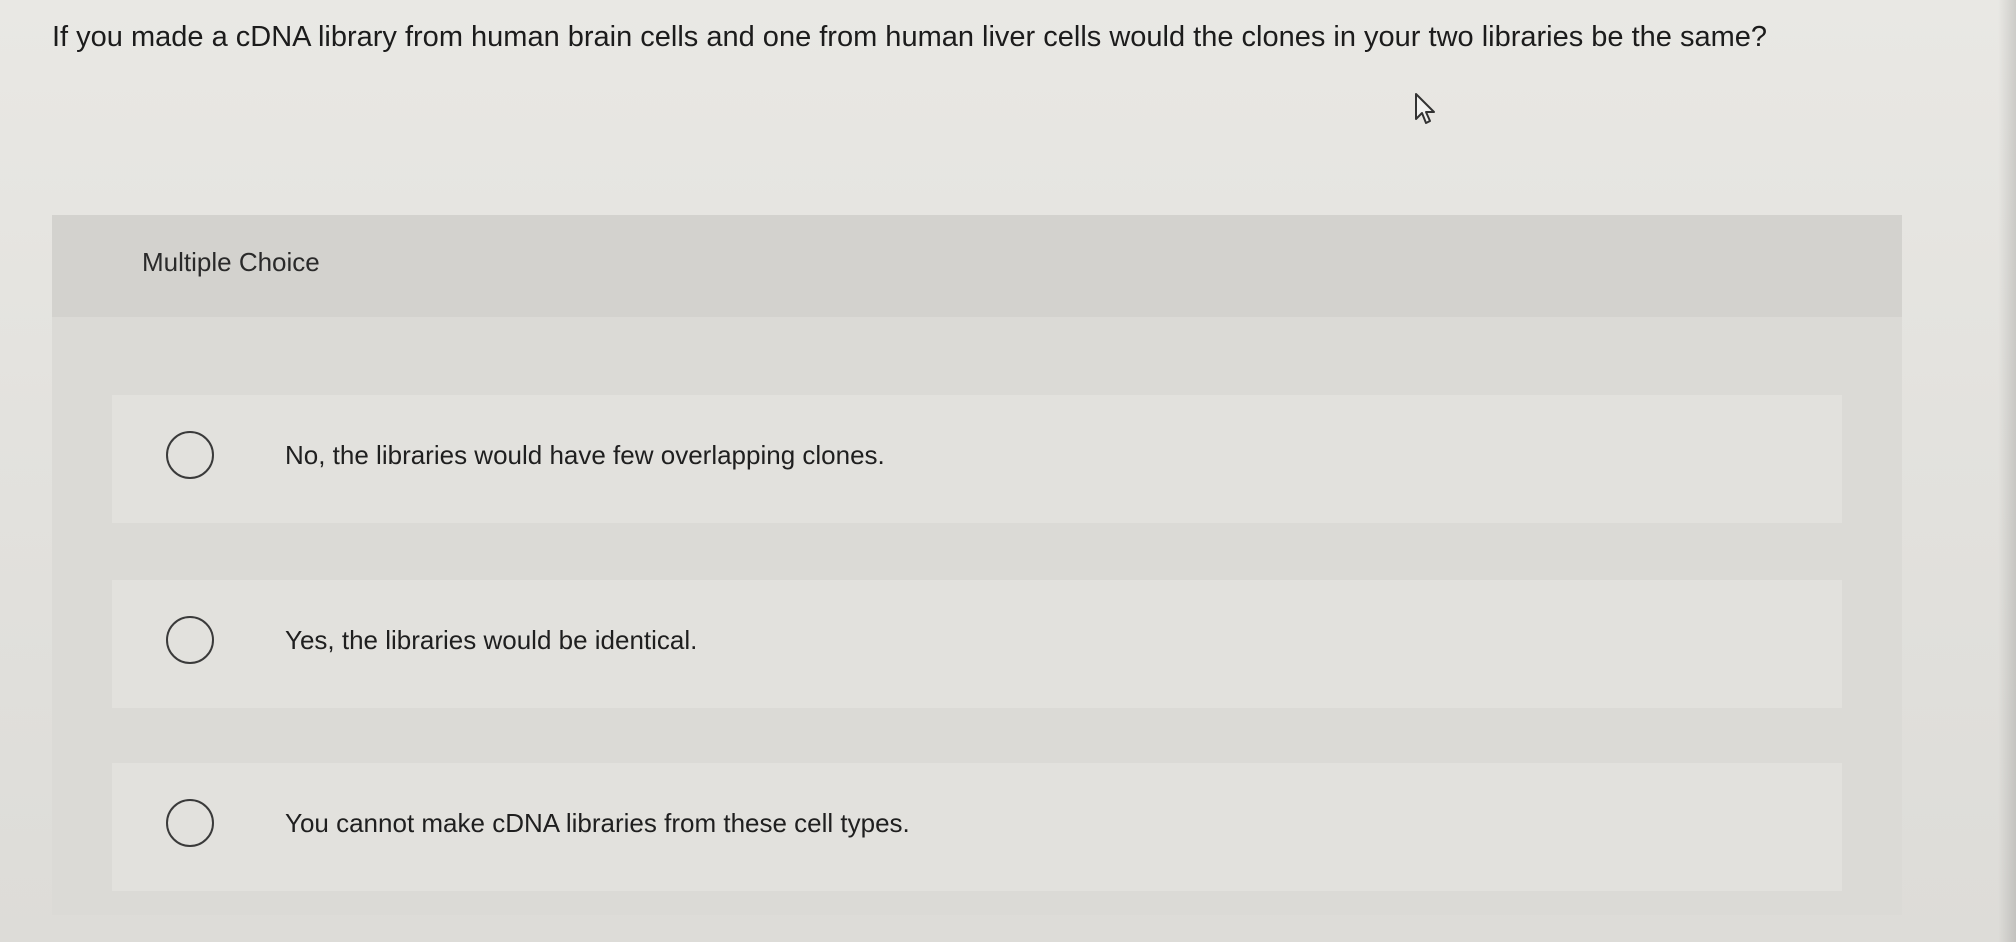  Describe the element at coordinates (1425, 108) in the screenshot. I see `mouse-pointer-icon` at that location.